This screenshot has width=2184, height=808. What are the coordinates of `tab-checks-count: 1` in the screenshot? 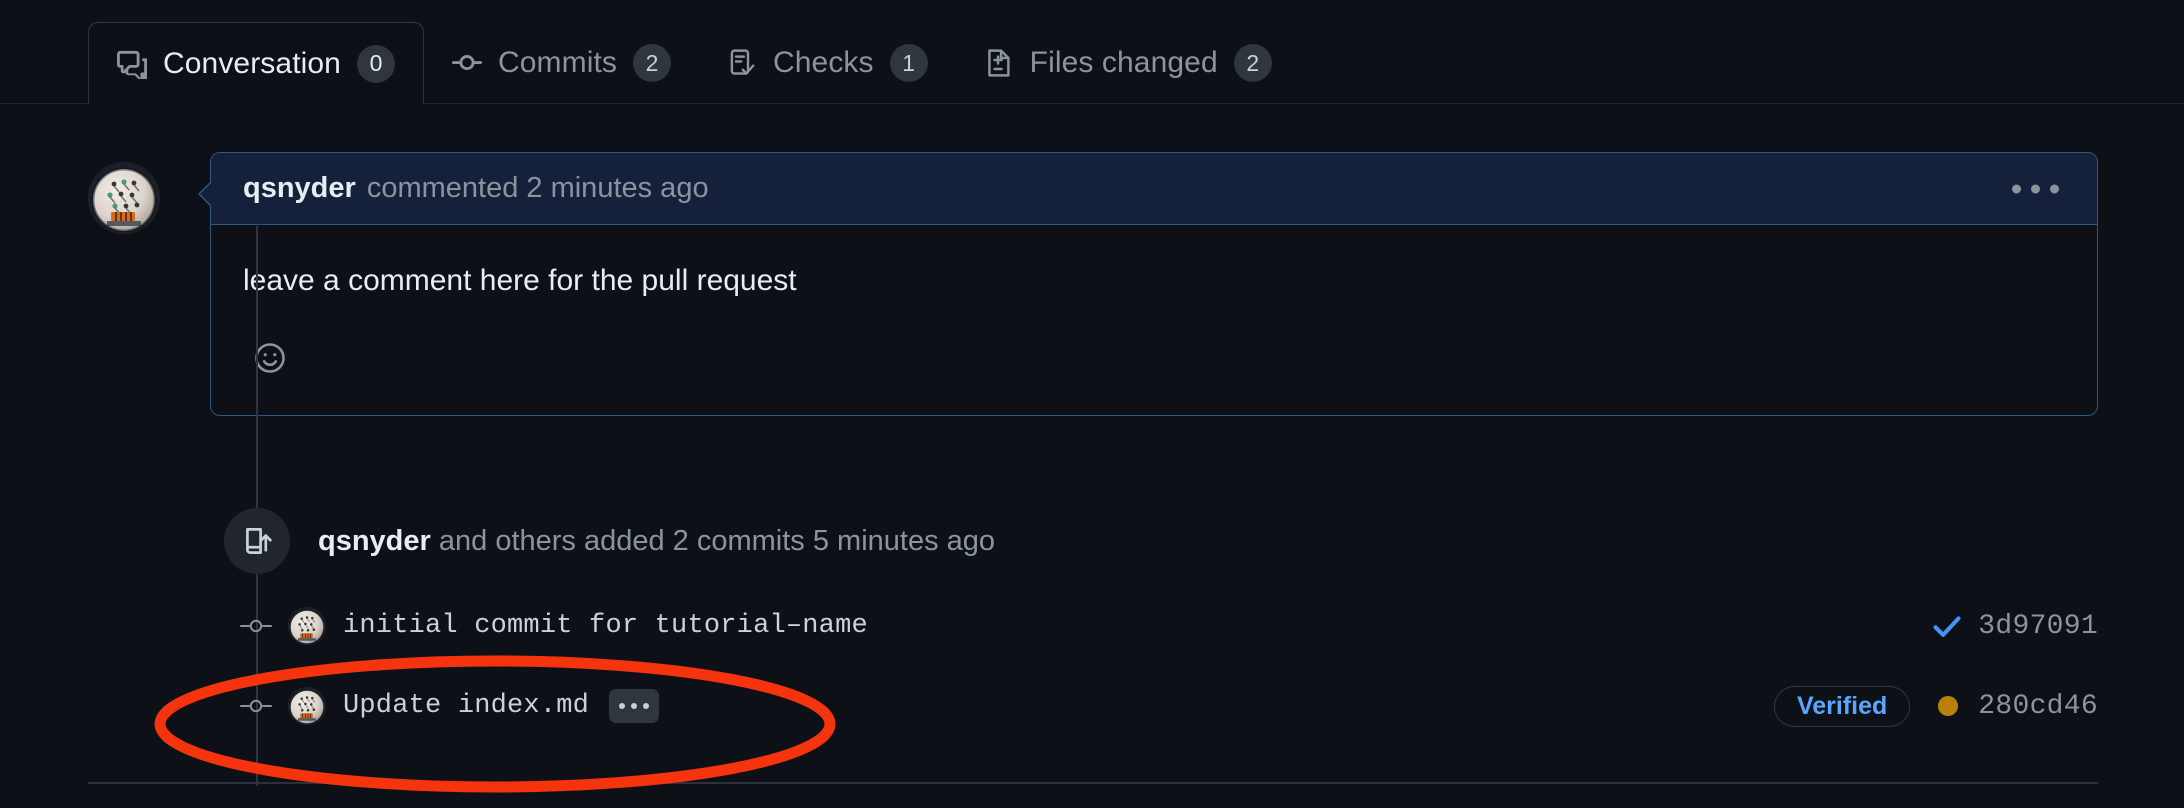 It's located at (908, 63).